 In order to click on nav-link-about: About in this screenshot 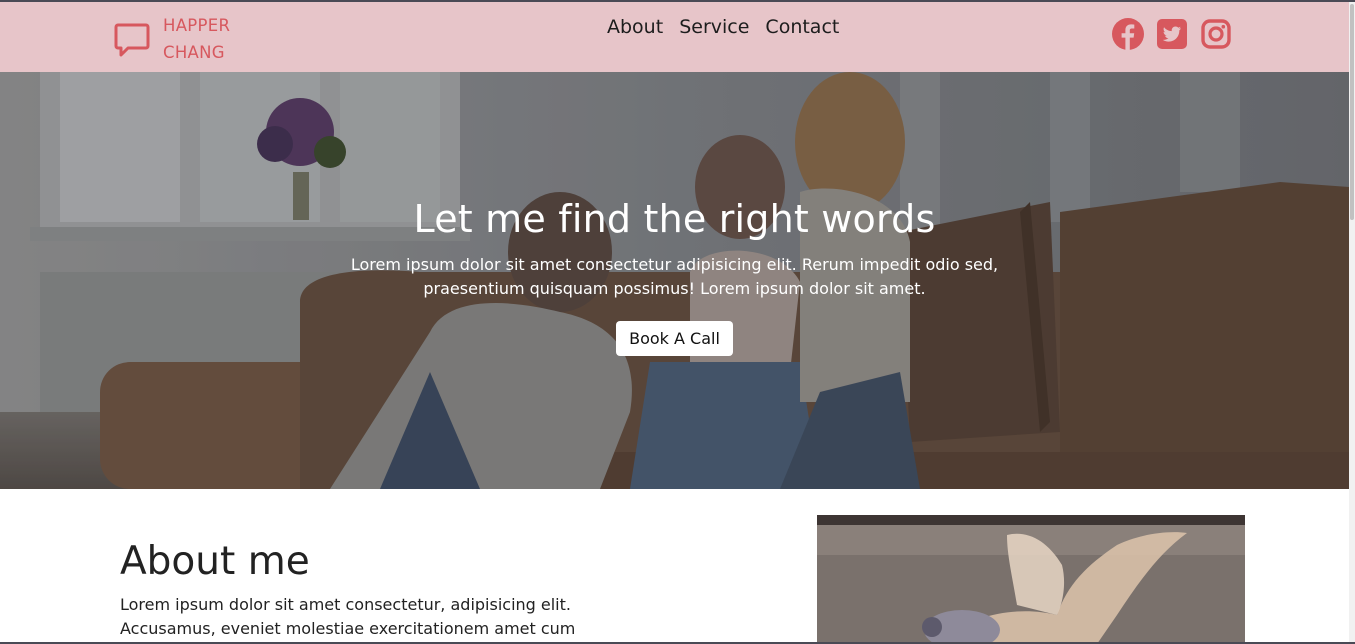, I will do `click(635, 27)`.